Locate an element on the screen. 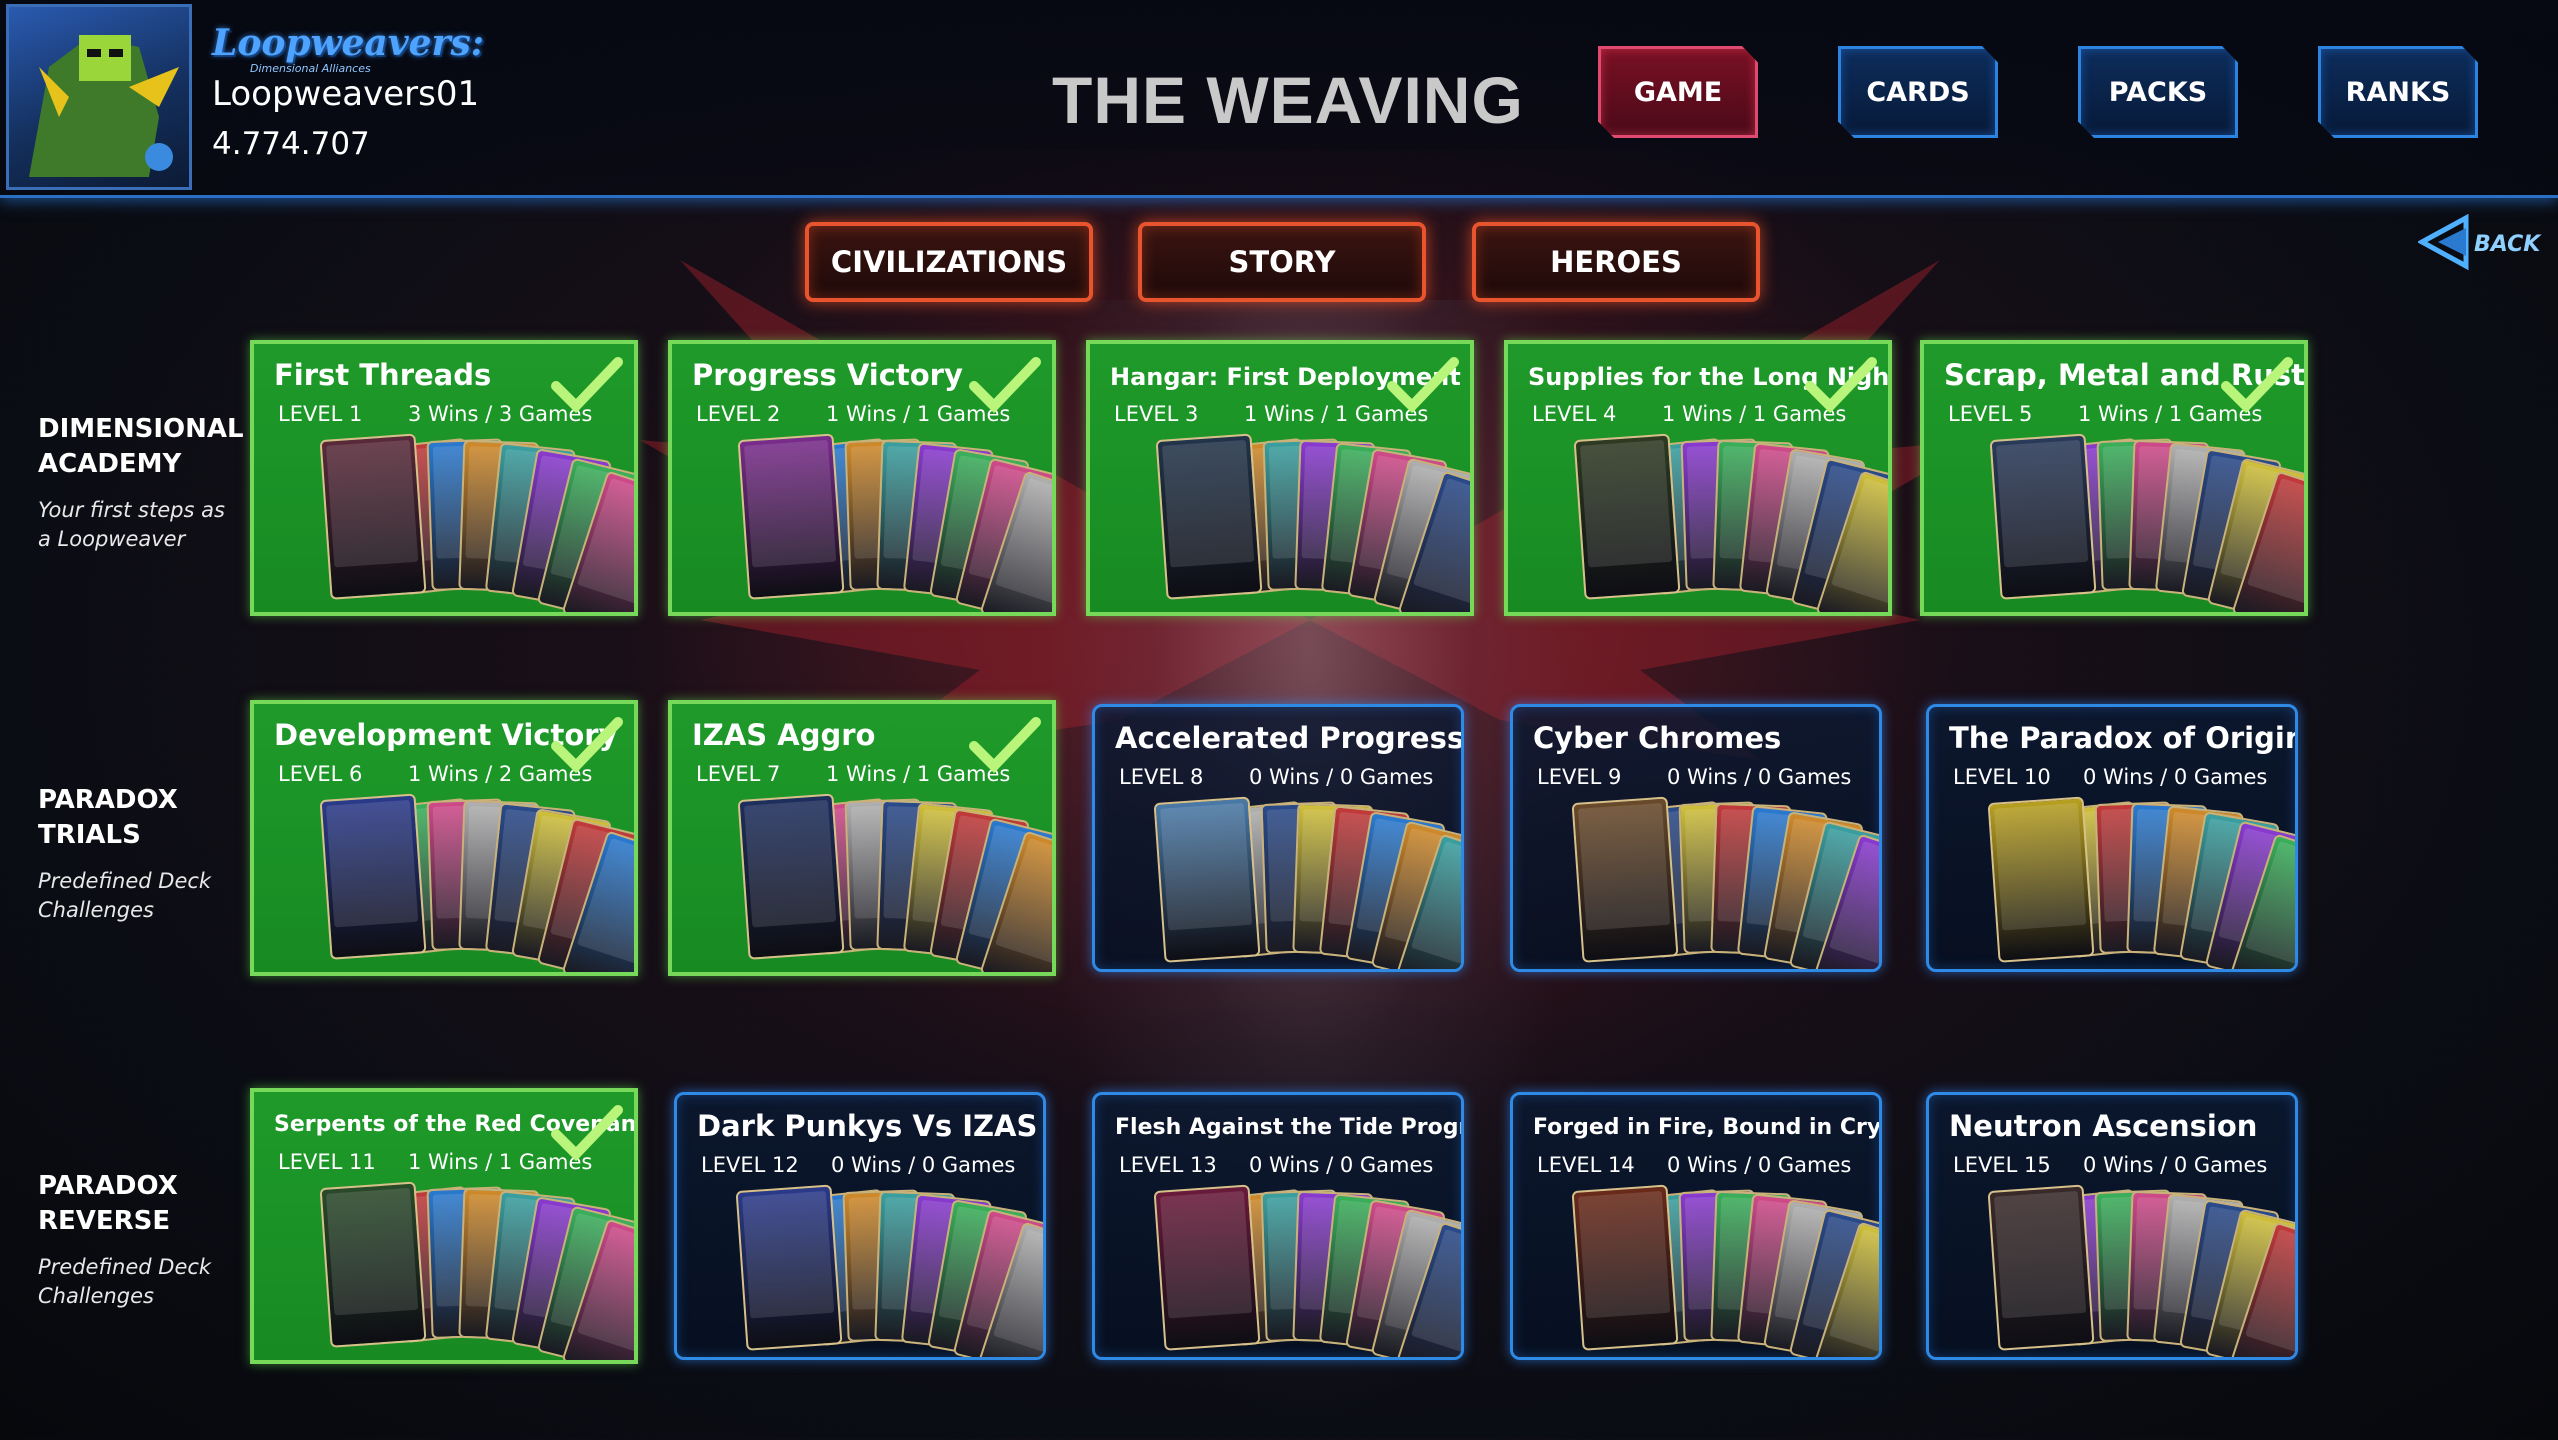 The height and width of the screenshot is (1440, 2558). level-name: Accelerated Progress is located at coordinates (1289, 738).